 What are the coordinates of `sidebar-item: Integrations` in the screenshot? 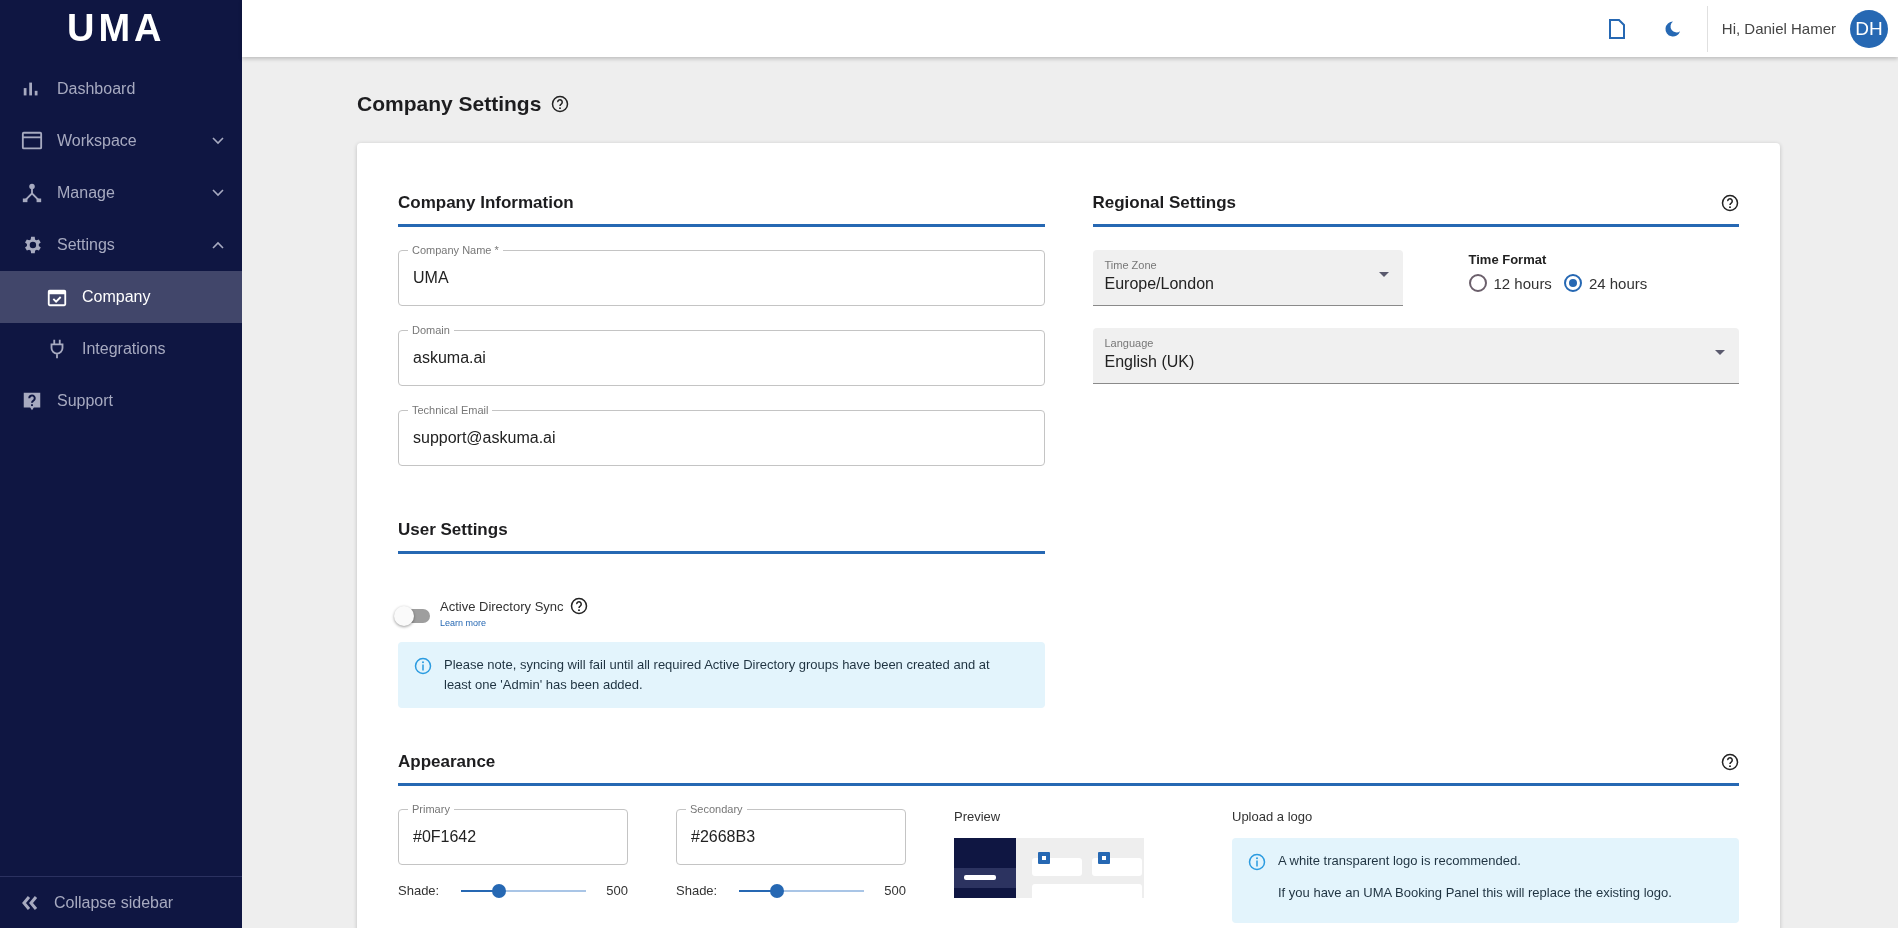 It's located at (121, 349).